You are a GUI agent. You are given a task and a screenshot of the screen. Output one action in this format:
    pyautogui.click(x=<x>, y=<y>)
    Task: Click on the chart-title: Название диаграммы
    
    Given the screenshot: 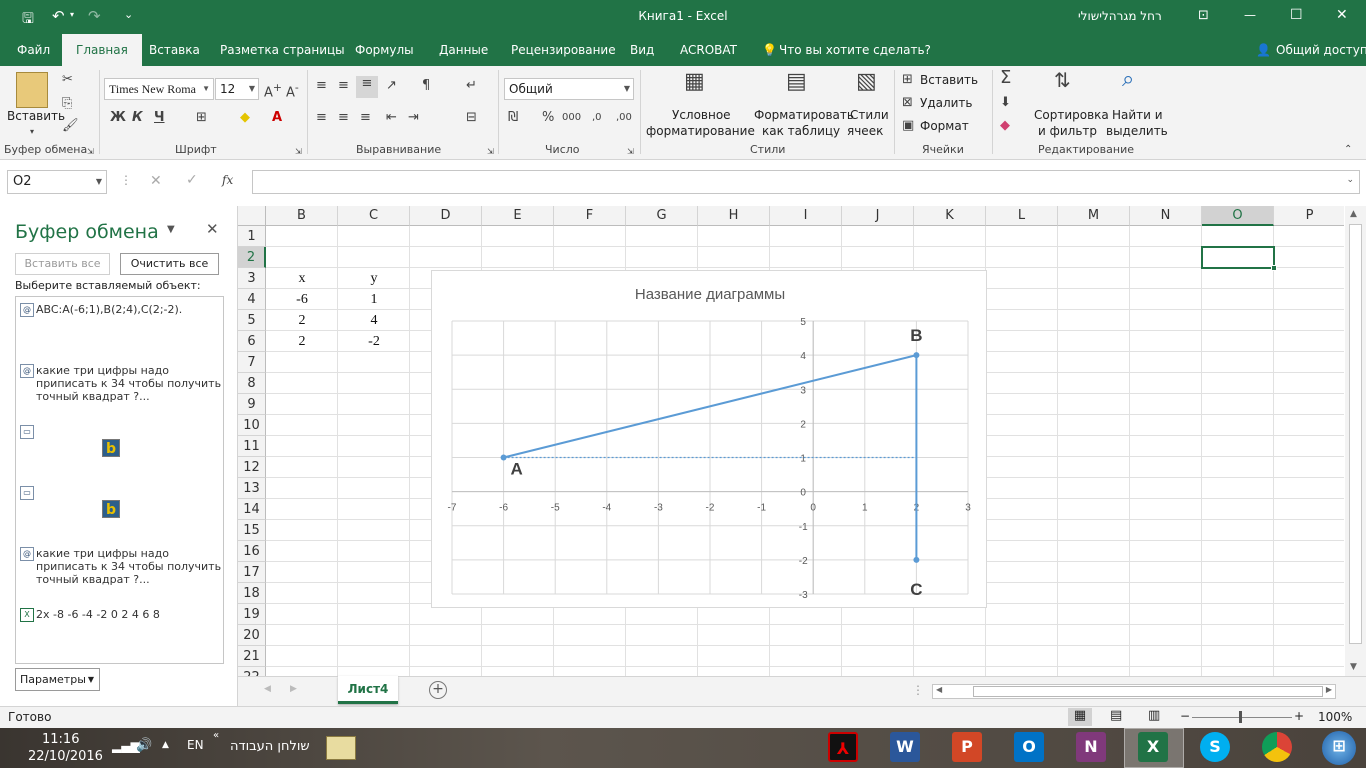 What is the action you would take?
    pyautogui.click(x=710, y=294)
    